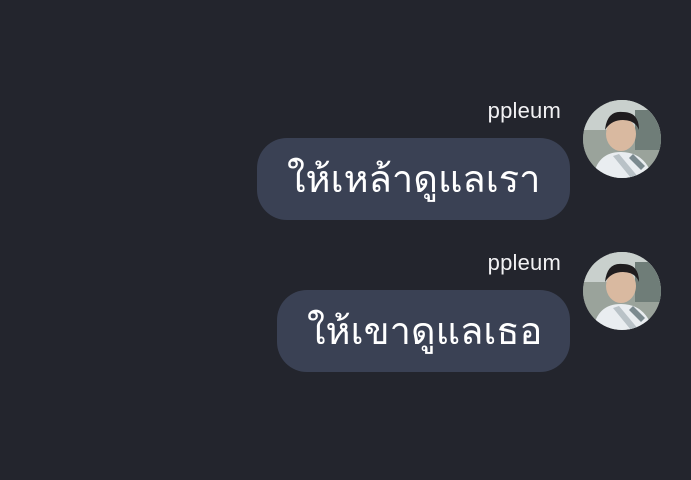 This screenshot has height=480, width=691. Describe the element at coordinates (413, 179) in the screenshot. I see `message-bubble: ให้เหล้าดูแลเรา` at that location.